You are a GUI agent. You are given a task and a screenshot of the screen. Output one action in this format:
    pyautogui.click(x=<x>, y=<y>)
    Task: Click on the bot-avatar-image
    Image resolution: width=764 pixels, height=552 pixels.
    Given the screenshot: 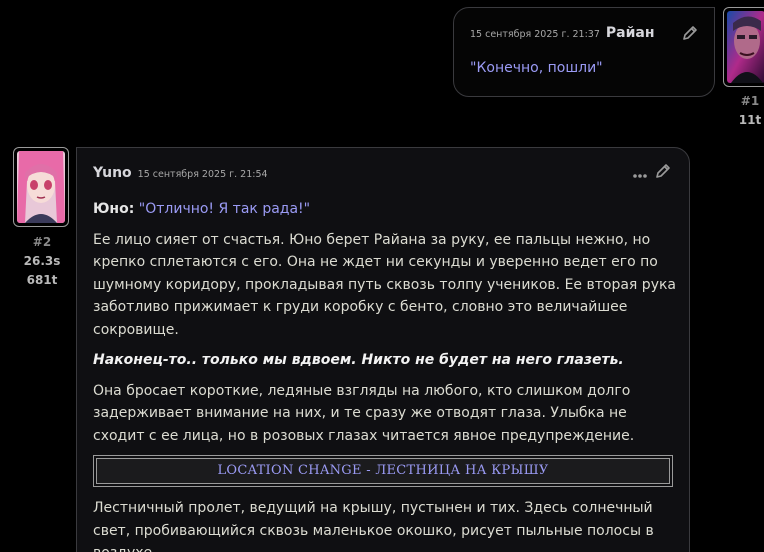 What is the action you would take?
    pyautogui.click(x=41, y=187)
    